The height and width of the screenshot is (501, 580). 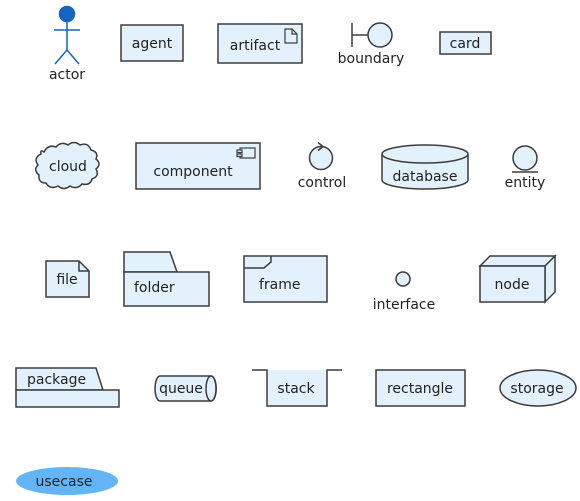 I want to click on card-label: card, so click(x=465, y=44).